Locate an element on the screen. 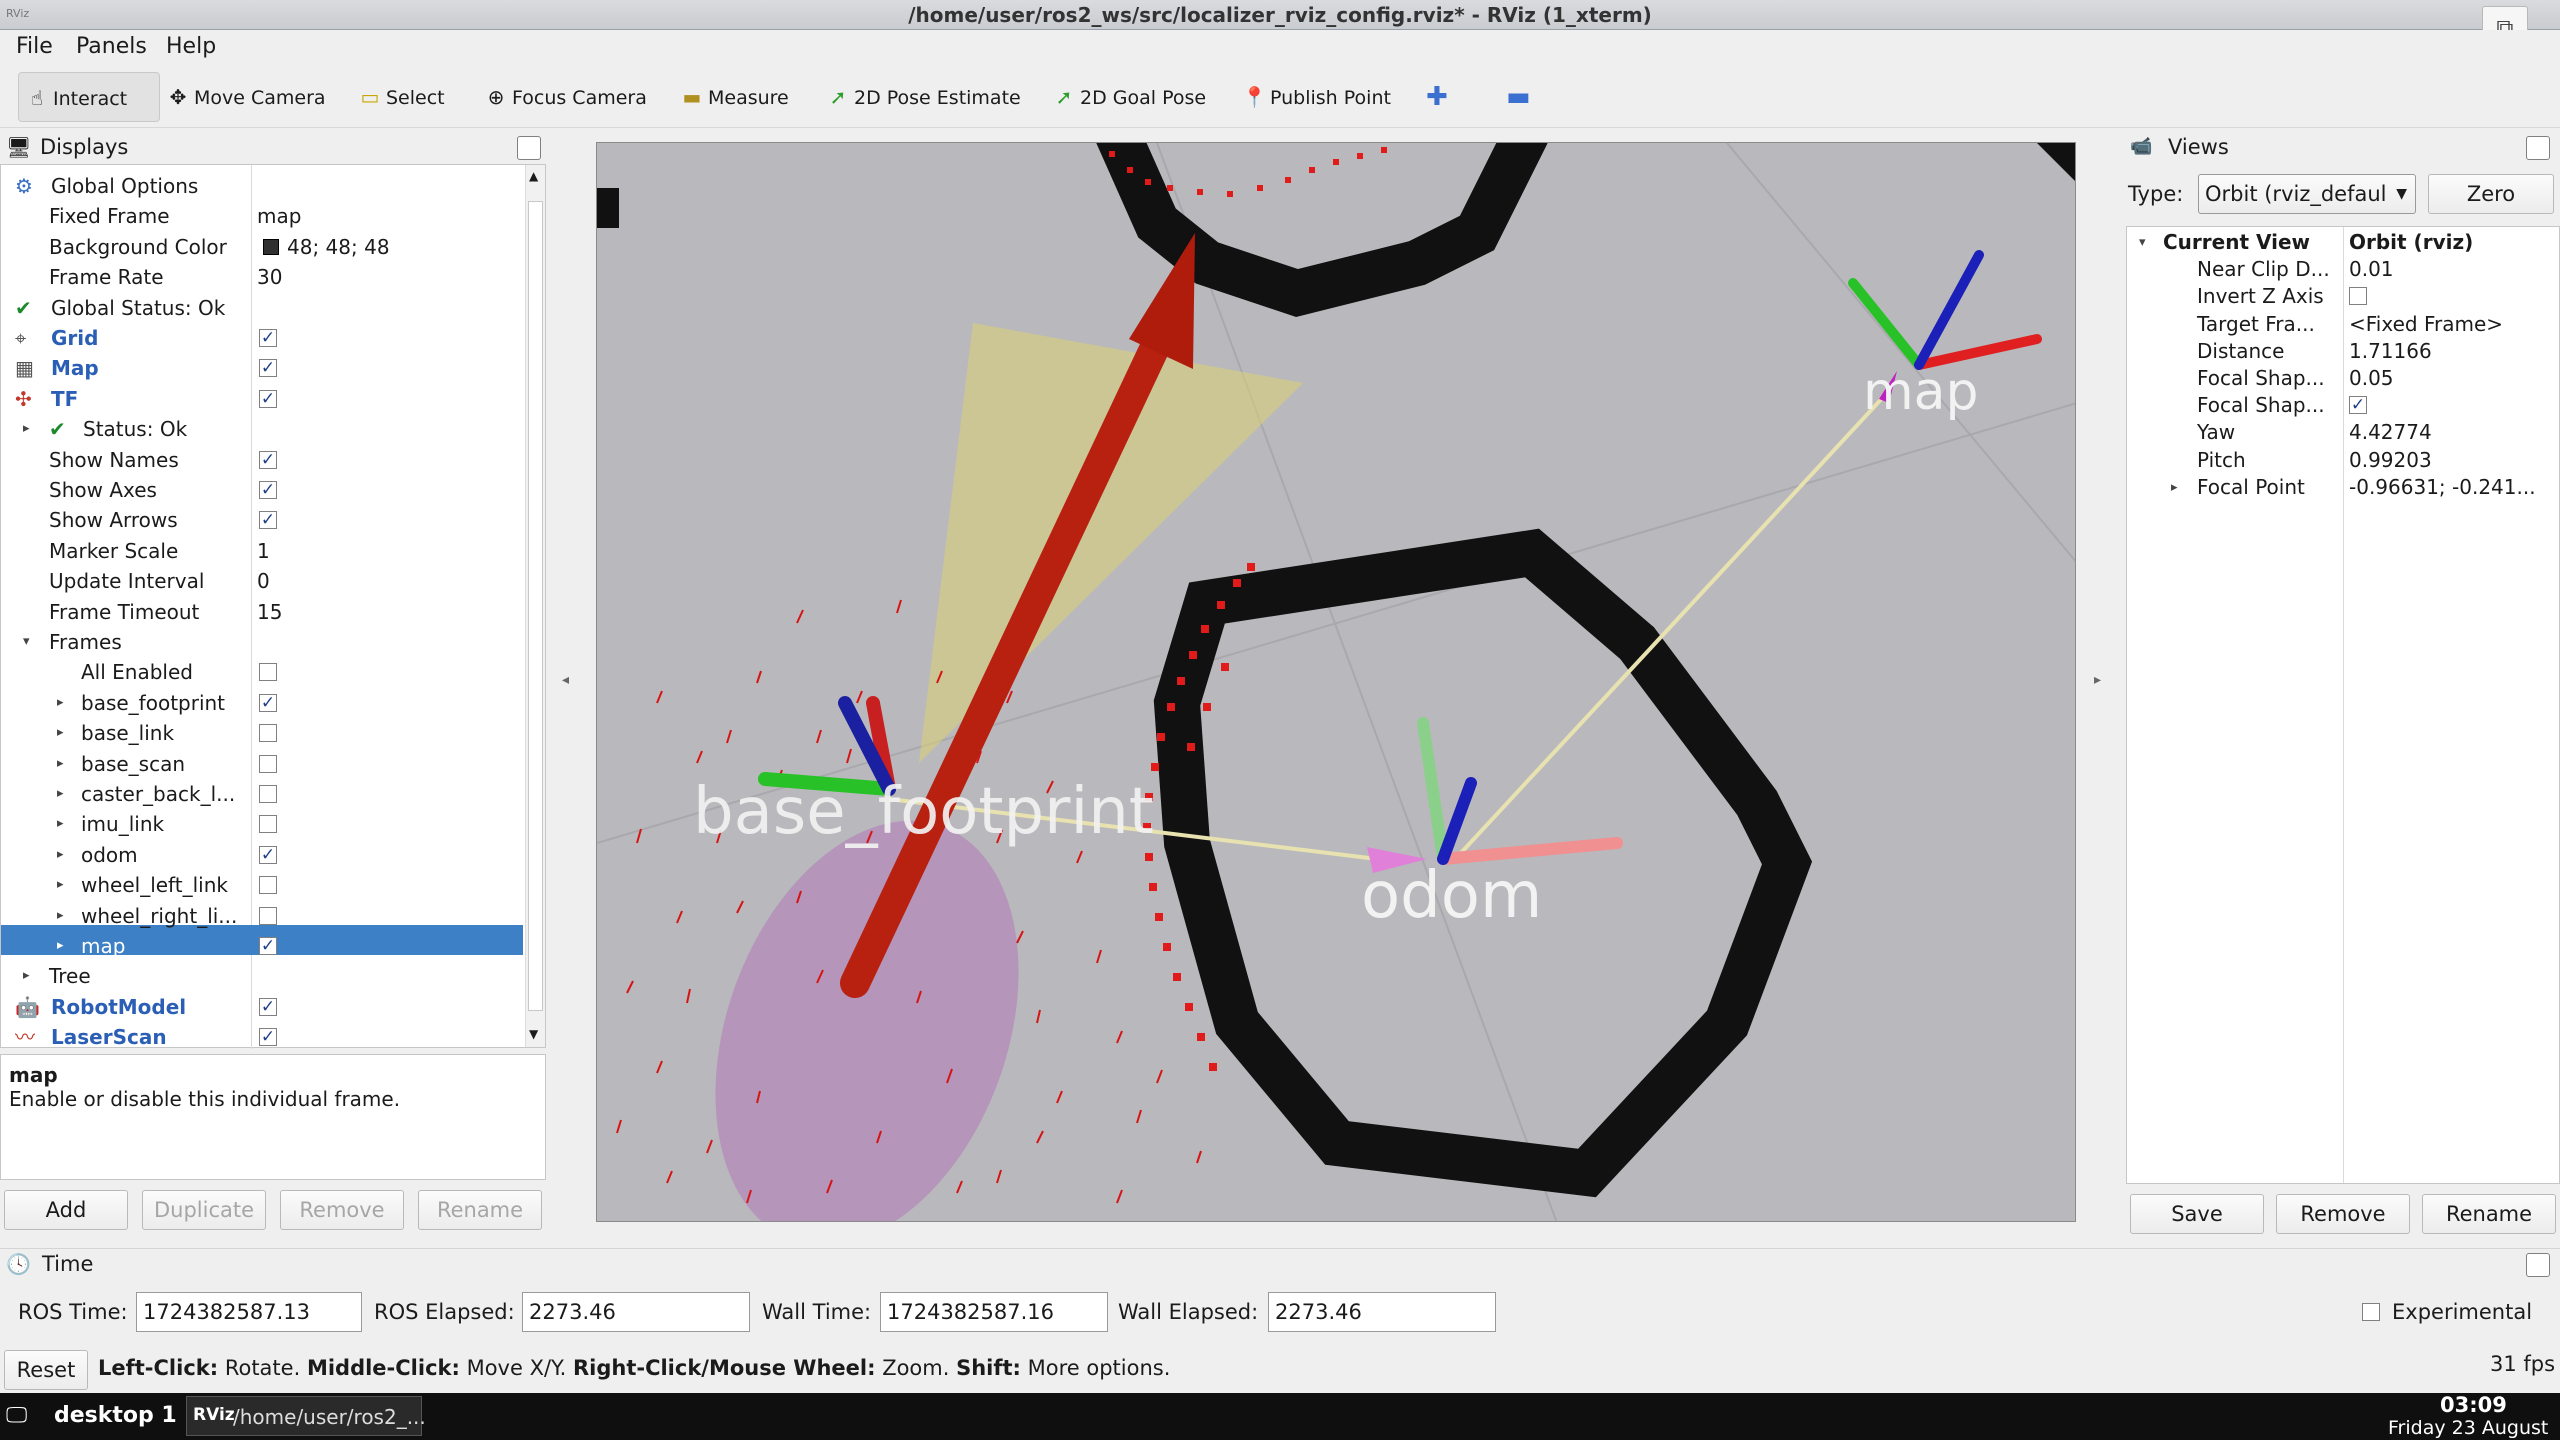 This screenshot has height=1440, width=2560. display-row: ▸ Tree is located at coordinates (262, 976).